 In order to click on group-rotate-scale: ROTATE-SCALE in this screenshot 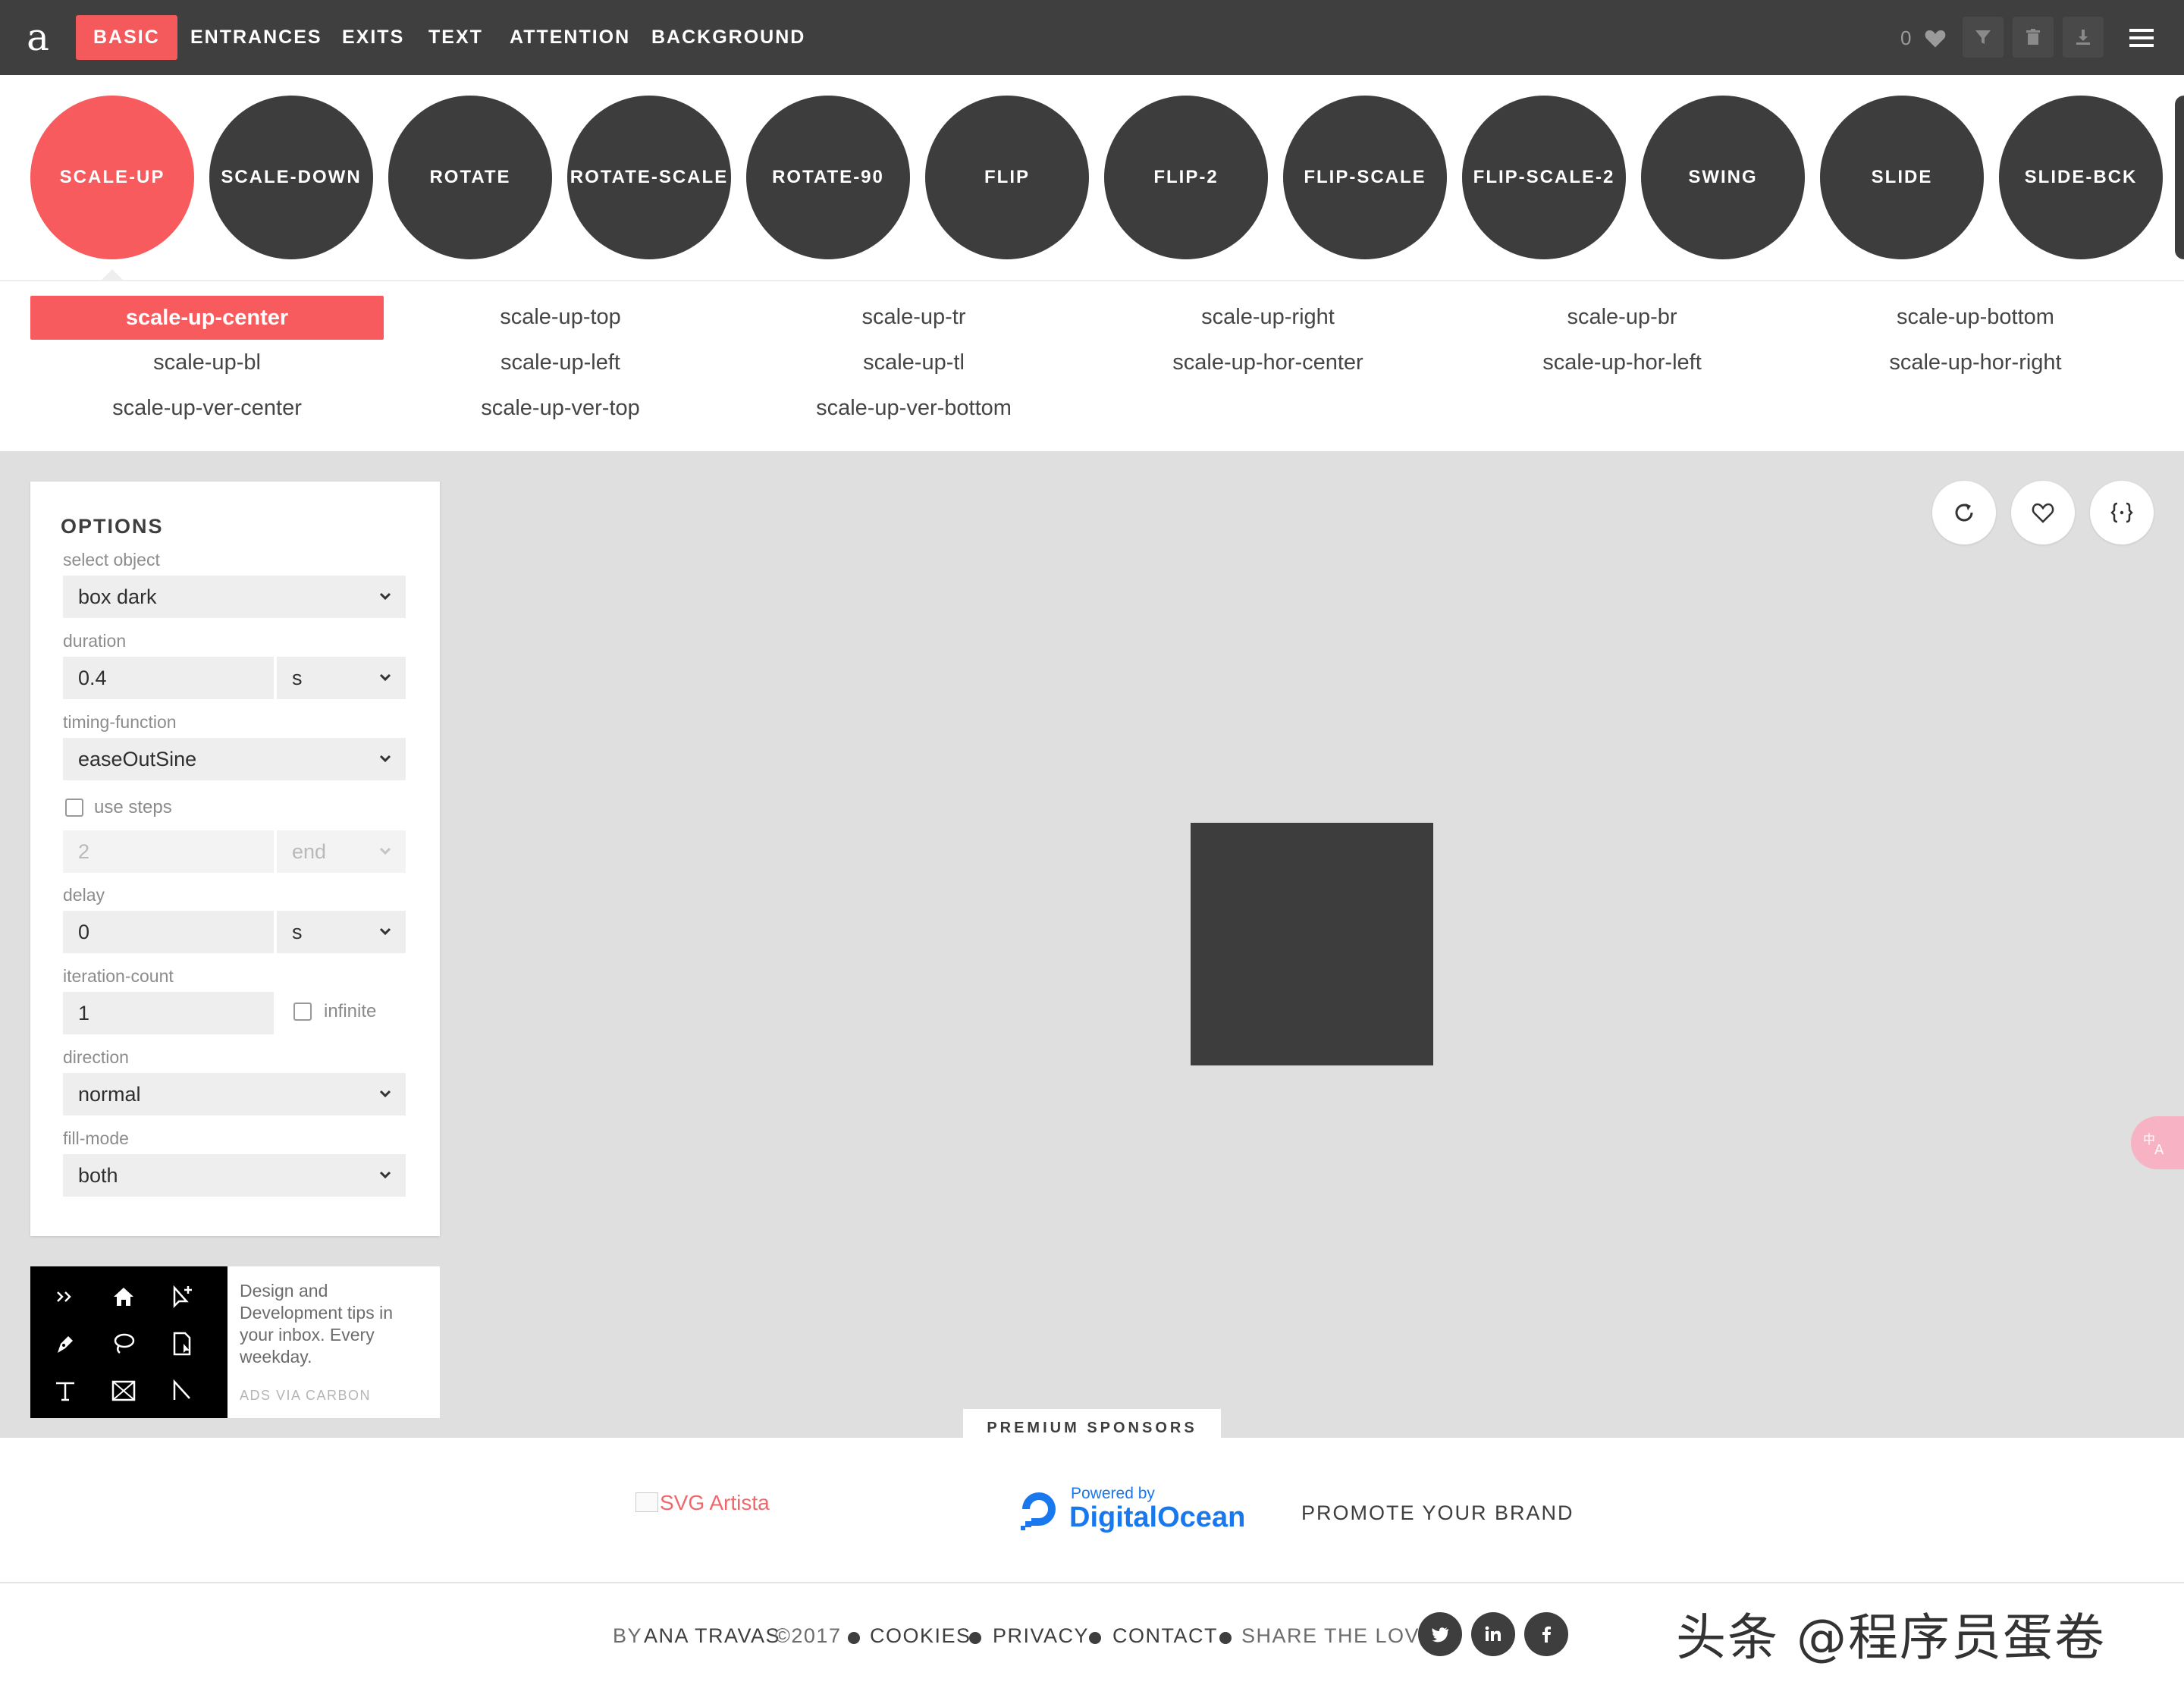, I will do `click(649, 178)`.